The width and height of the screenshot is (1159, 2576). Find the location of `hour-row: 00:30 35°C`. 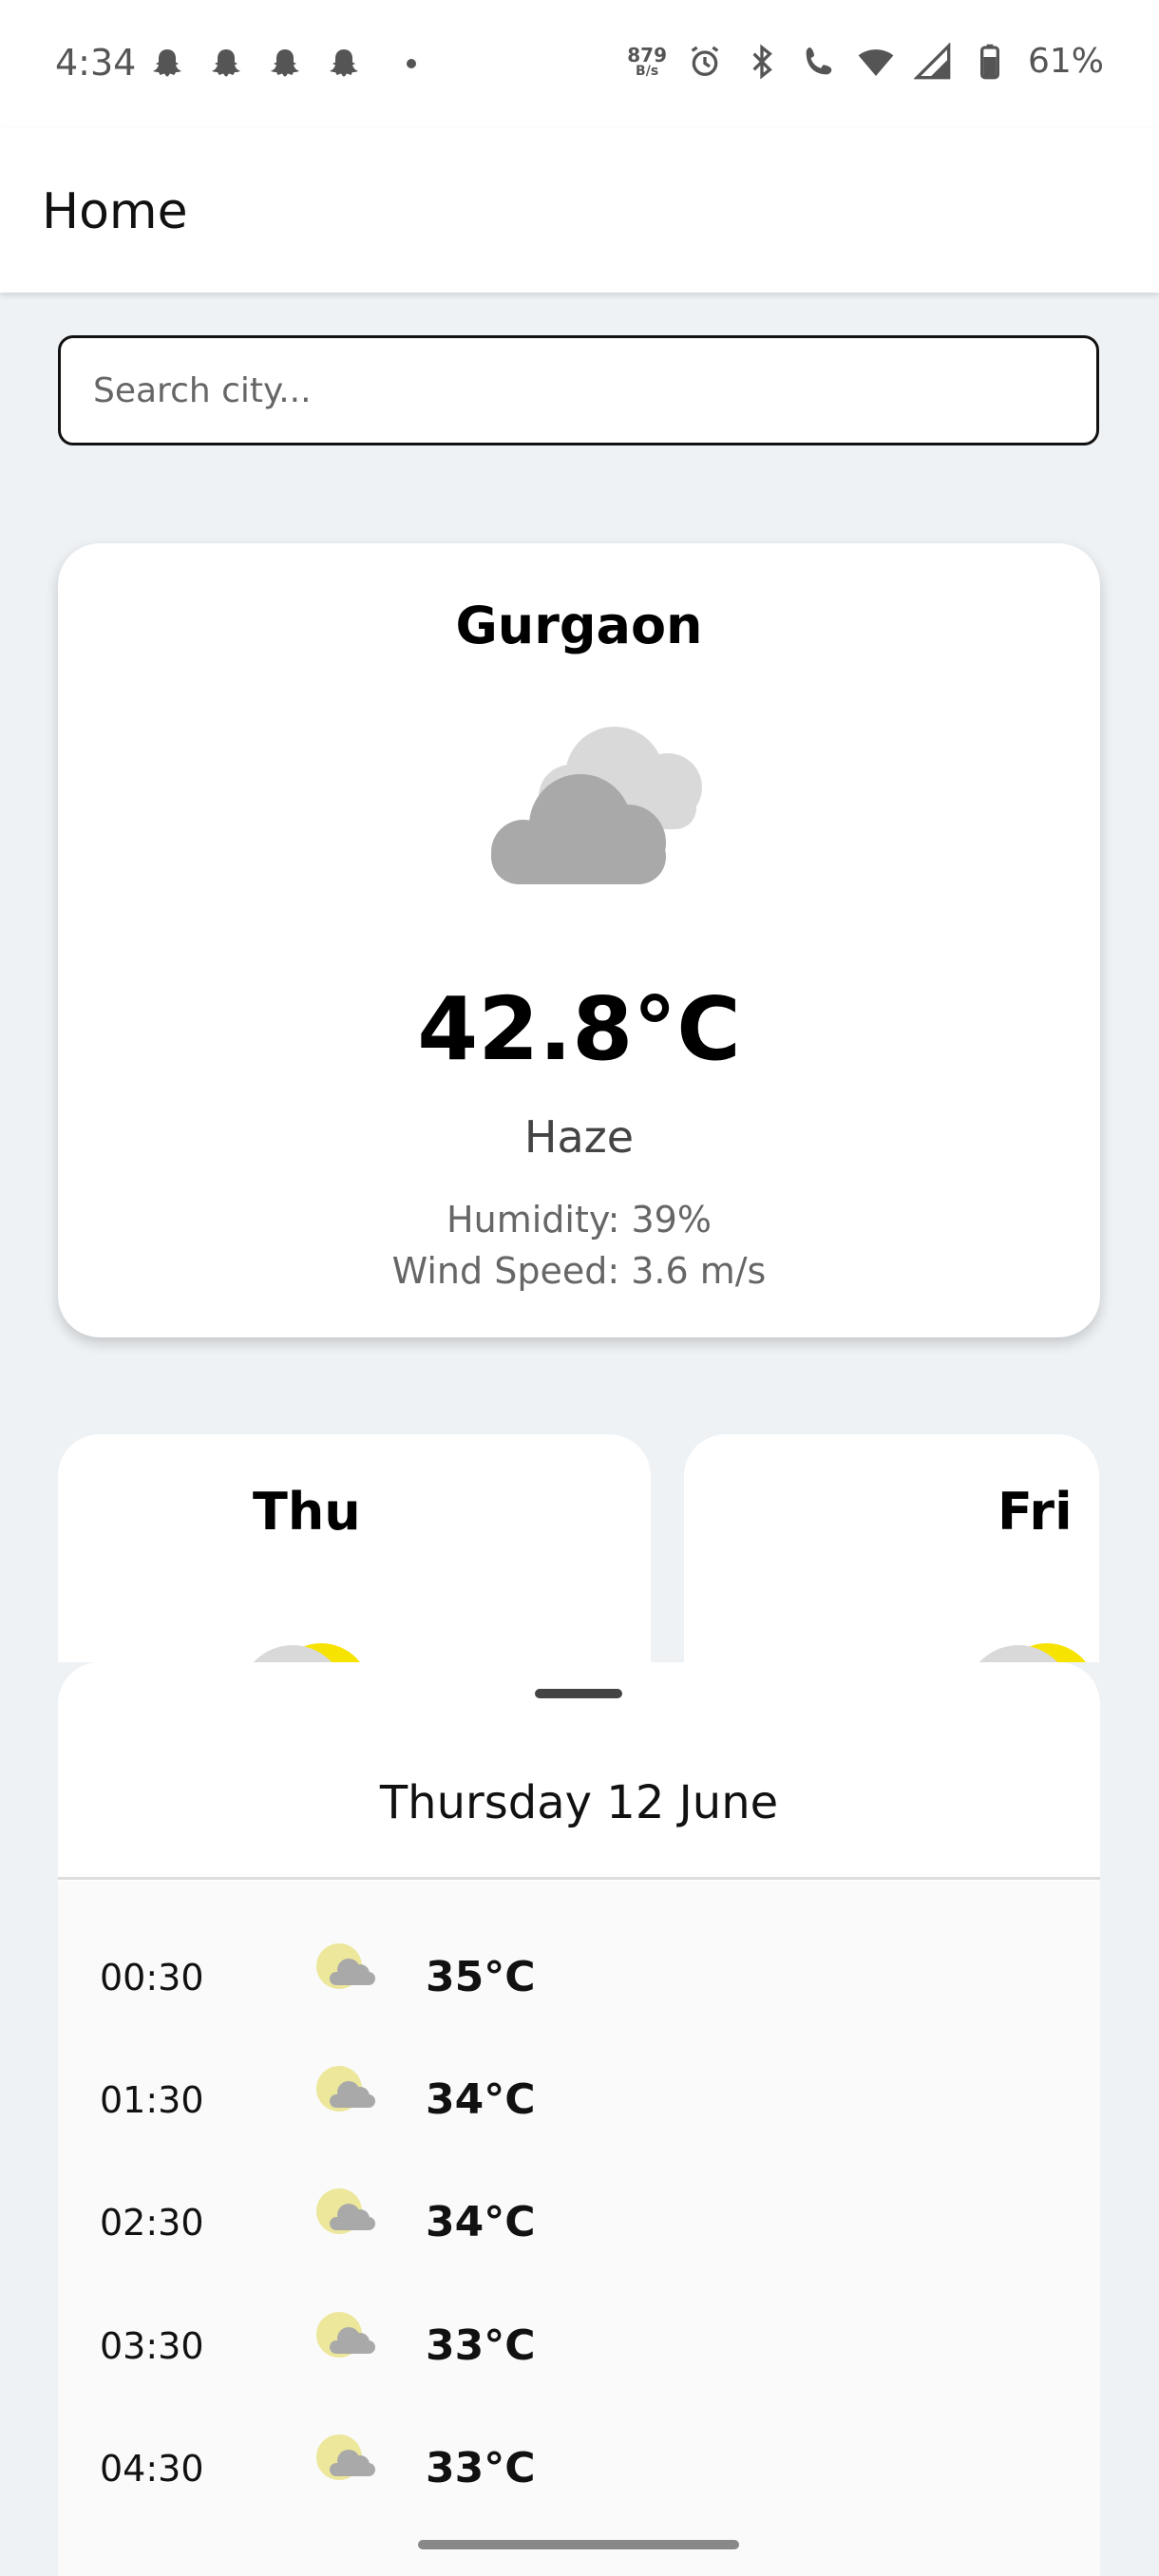

hour-row: 00:30 35°C is located at coordinates (579, 1975).